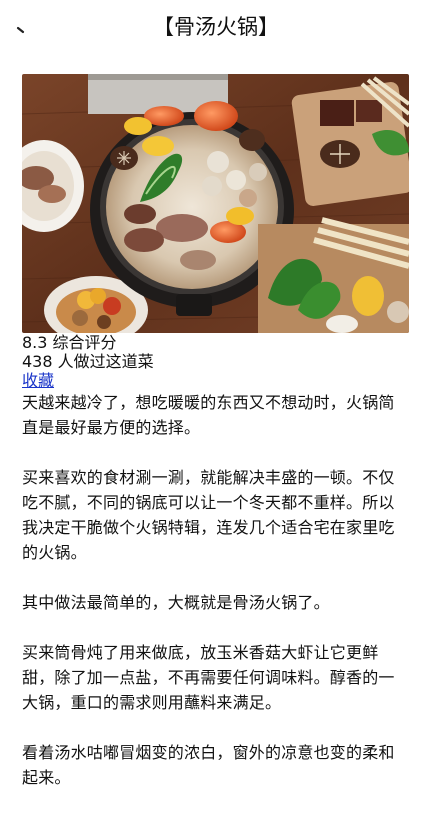  I want to click on article-paragraph-5: 看着汤水咕嘟冒烟变的浓白，窗外的凉意也变的柔和起来。, so click(208, 765).